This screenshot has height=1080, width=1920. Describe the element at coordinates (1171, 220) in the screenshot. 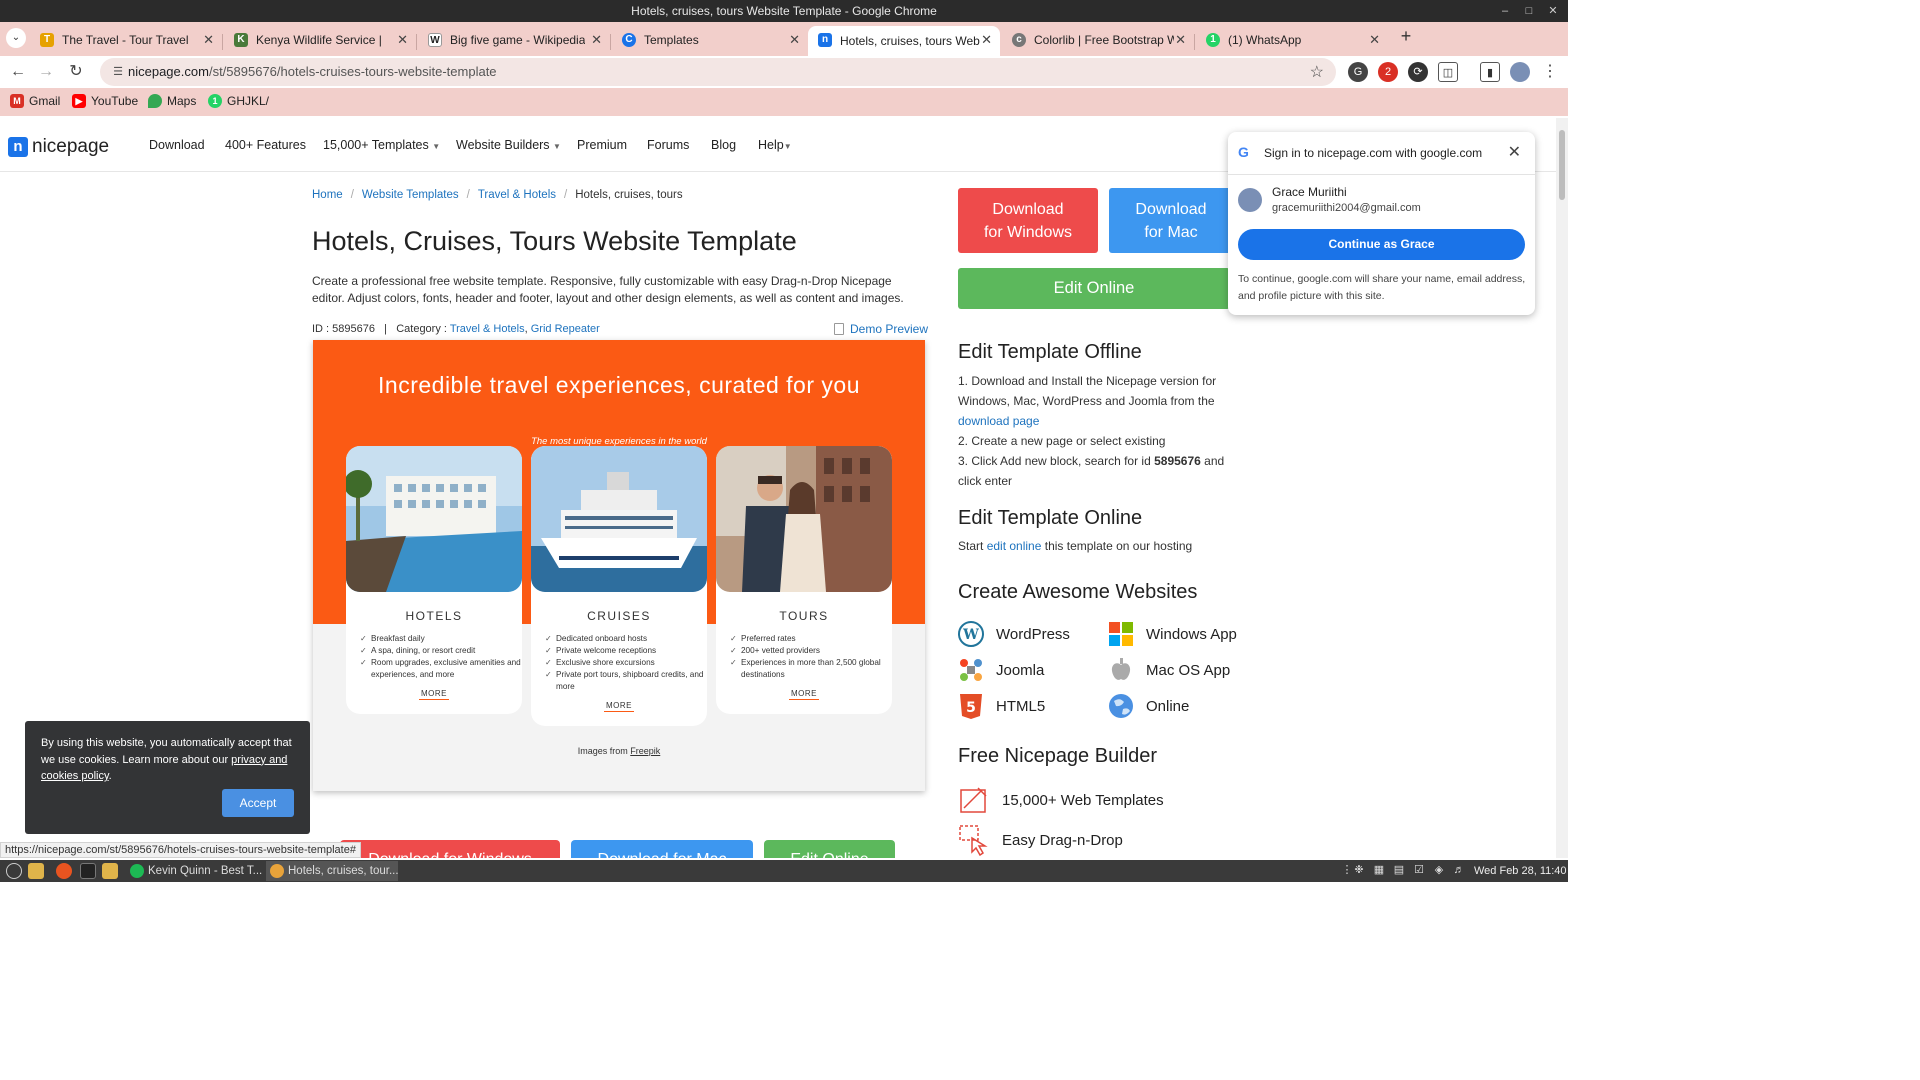

I see `download-mac-button: Download for Mac` at that location.